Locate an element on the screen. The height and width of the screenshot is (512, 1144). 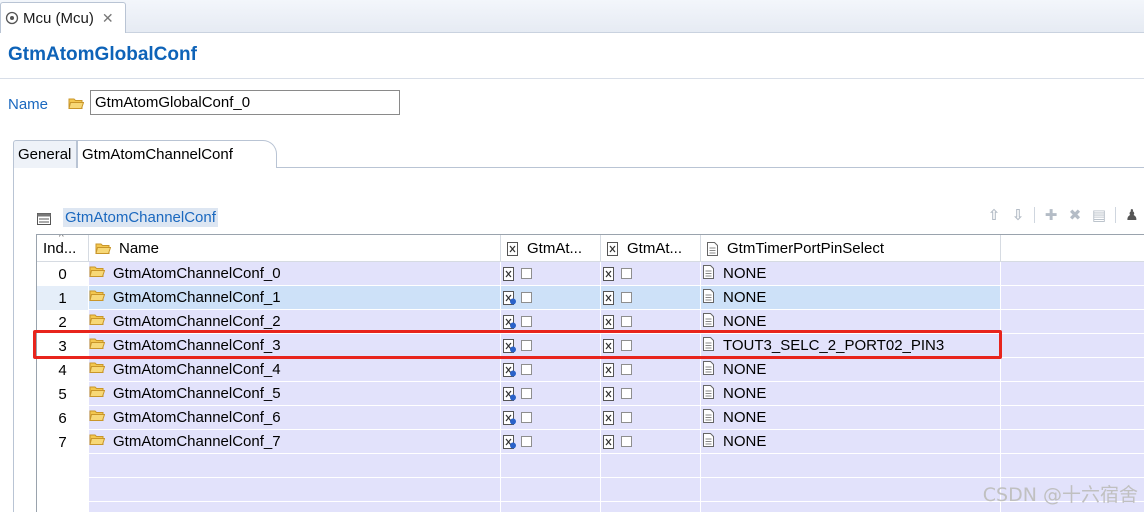
table-row: 6 GtmAtomChannelConf_6 NONE is located at coordinates (590, 418).